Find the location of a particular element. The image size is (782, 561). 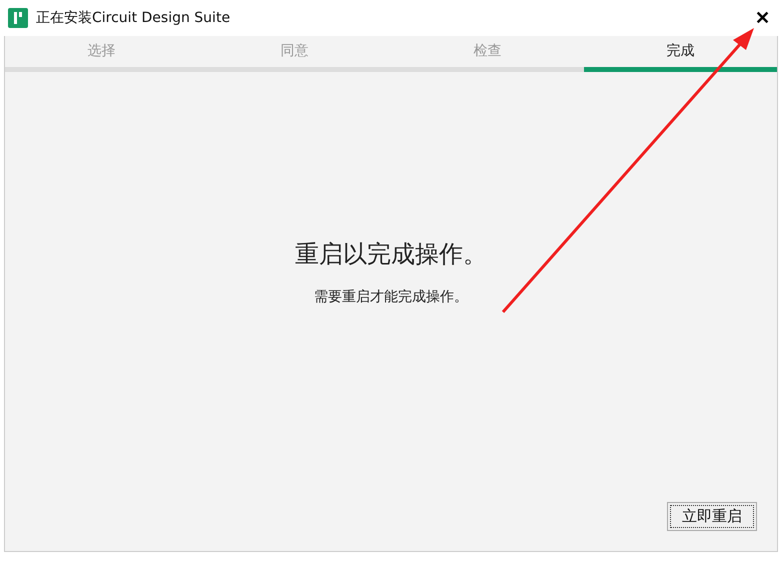

message-text: 需要重启才能完成操作。 is located at coordinates (391, 297).